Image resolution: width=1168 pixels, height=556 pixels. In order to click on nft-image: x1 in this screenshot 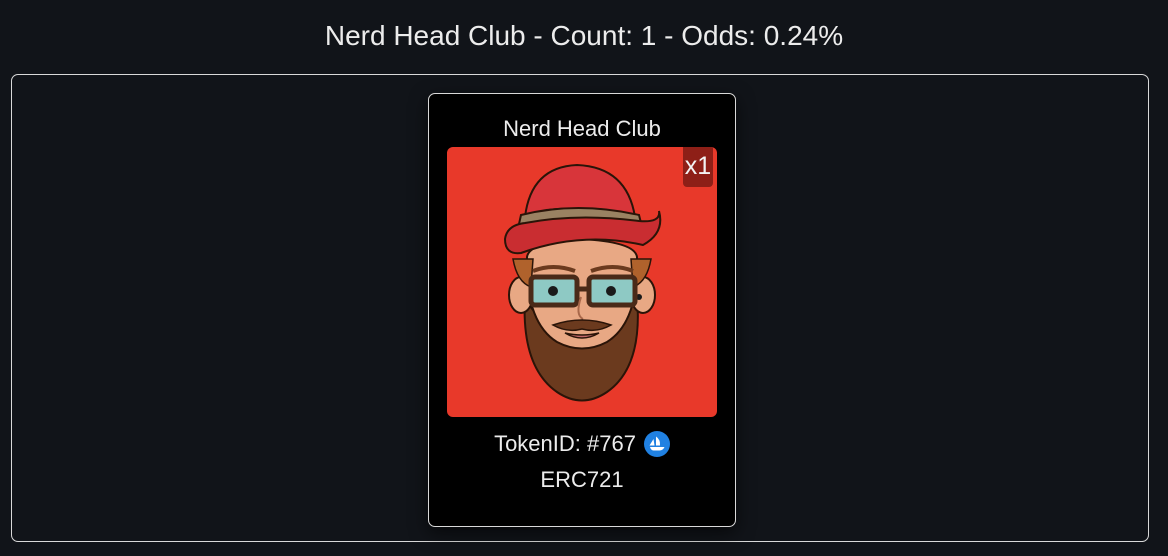, I will do `click(582, 282)`.